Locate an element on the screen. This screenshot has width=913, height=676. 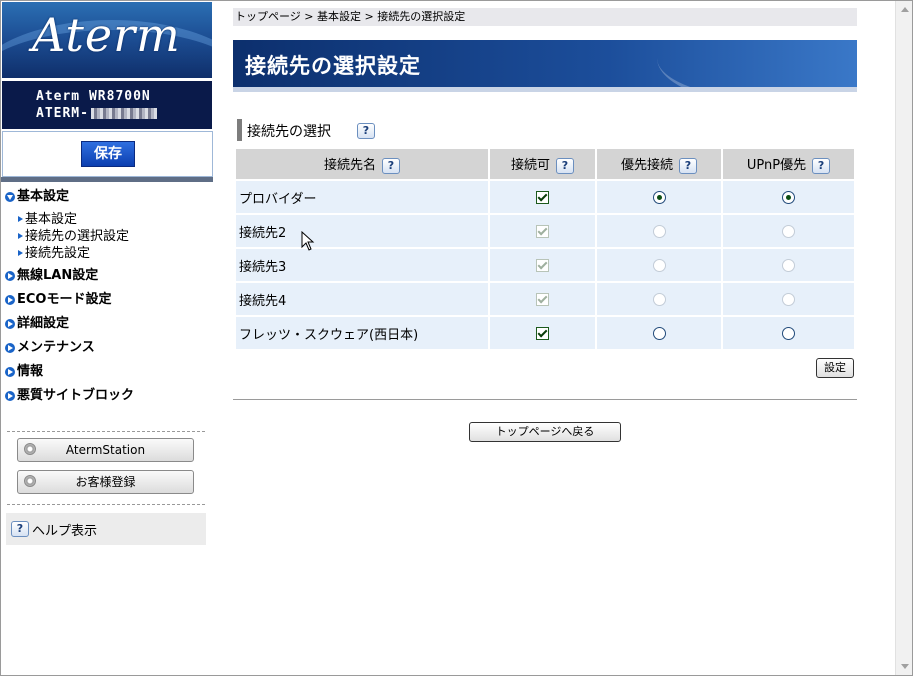
nav-eco-mode: ECOモード設定 is located at coordinates (107, 302).